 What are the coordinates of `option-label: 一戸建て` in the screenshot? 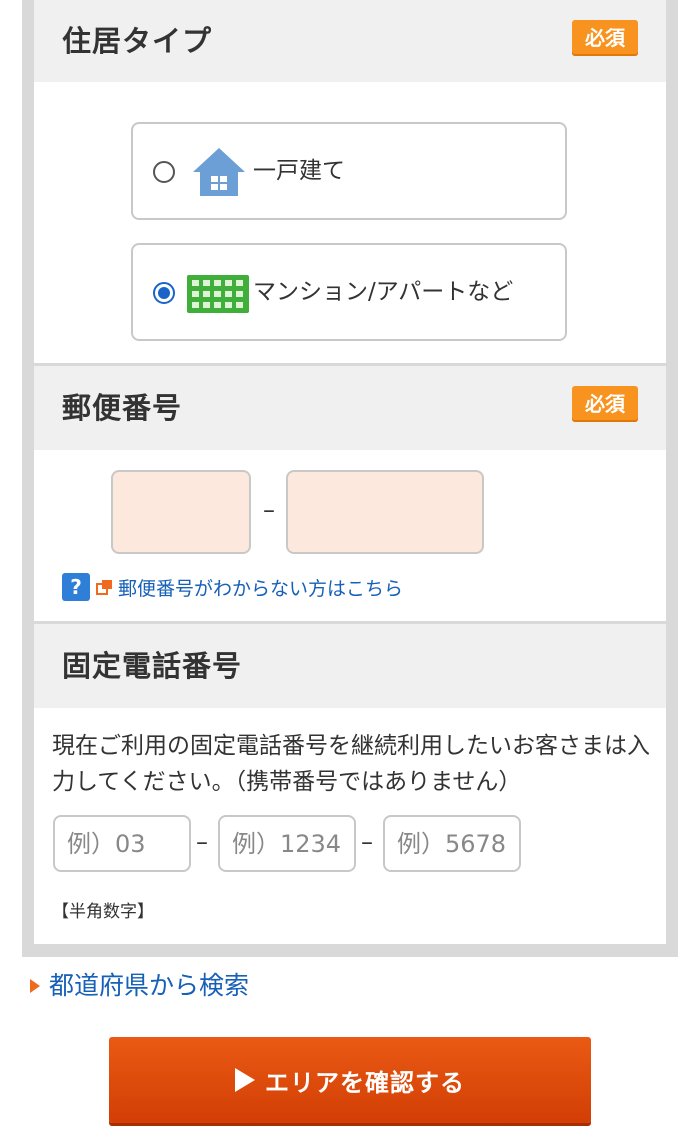 It's located at (299, 171).